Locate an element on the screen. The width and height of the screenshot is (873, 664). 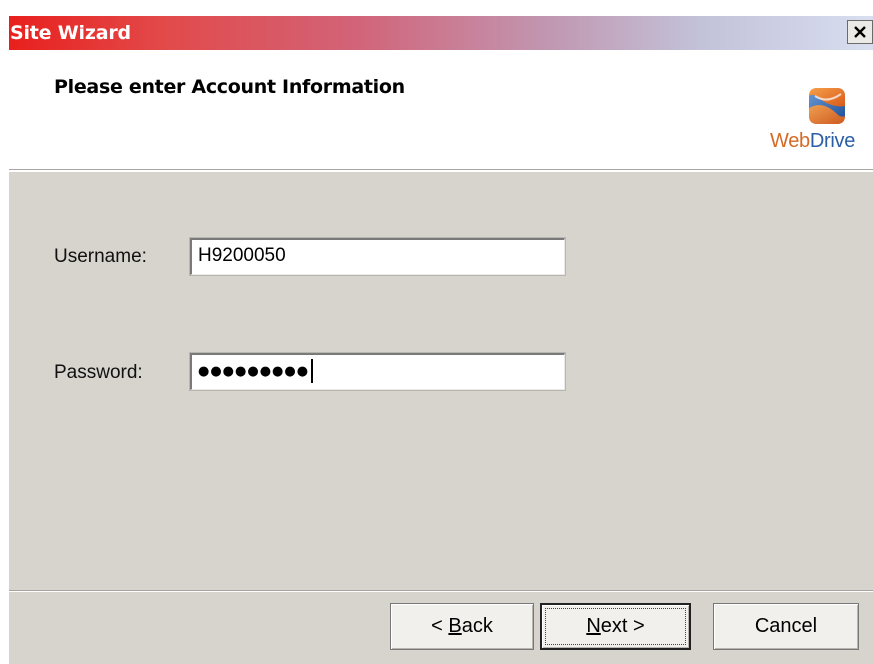
footer-divider is located at coordinates (441, 591).